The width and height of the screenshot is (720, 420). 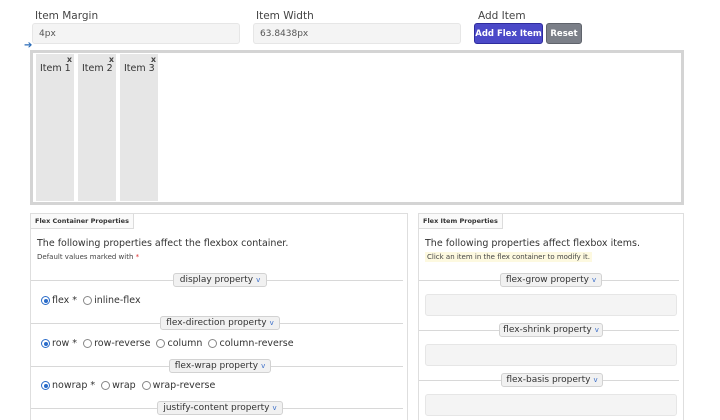 I want to click on justify-content-property-toggle: justify-content property v, so click(x=220, y=408).